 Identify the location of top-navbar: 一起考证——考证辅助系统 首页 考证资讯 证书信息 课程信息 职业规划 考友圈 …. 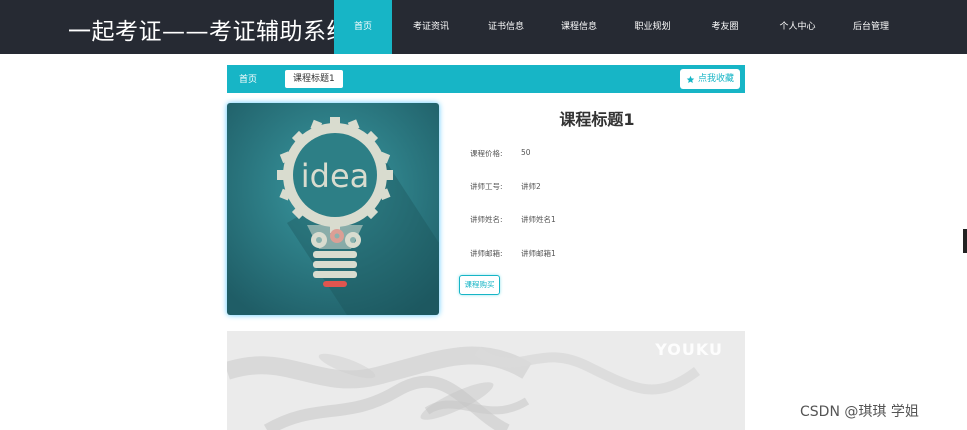
(483, 27).